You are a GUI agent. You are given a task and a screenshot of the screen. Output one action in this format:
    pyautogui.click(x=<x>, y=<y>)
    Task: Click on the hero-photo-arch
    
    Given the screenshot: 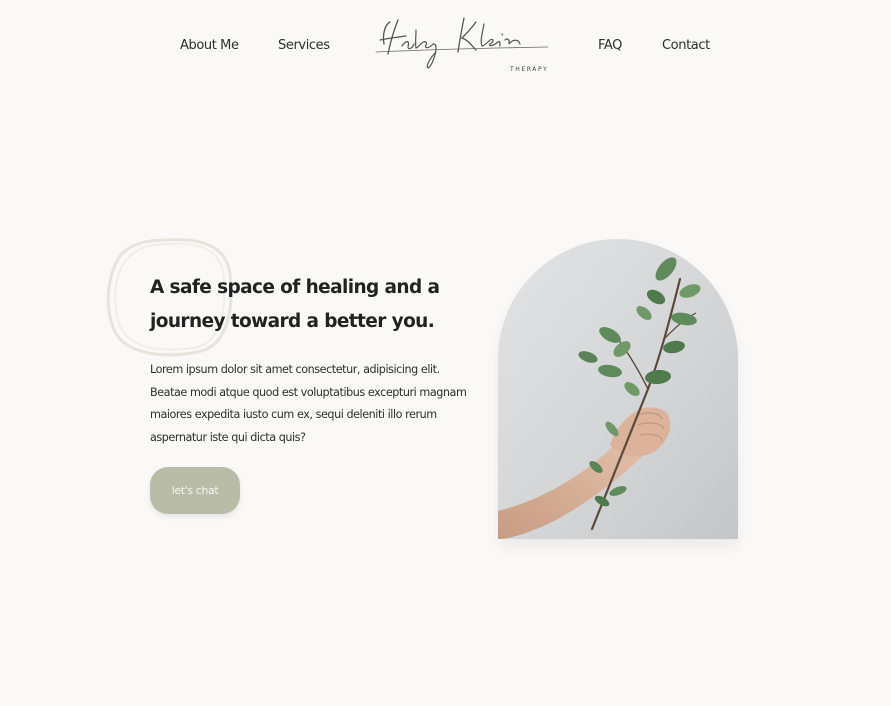 What is the action you would take?
    pyautogui.click(x=618, y=389)
    